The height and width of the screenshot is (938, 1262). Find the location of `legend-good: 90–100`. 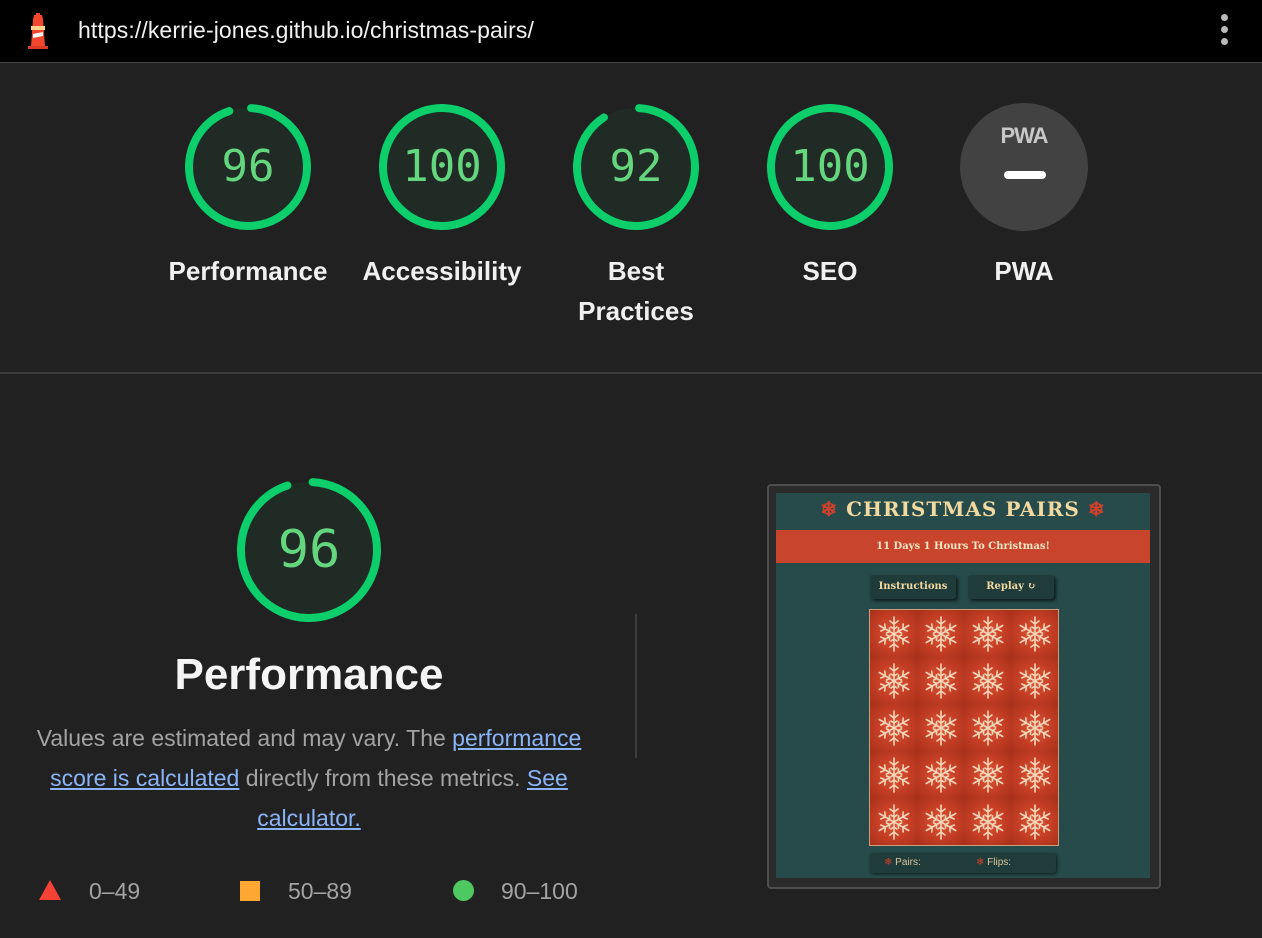

legend-good: 90–100 is located at coordinates (528, 891).